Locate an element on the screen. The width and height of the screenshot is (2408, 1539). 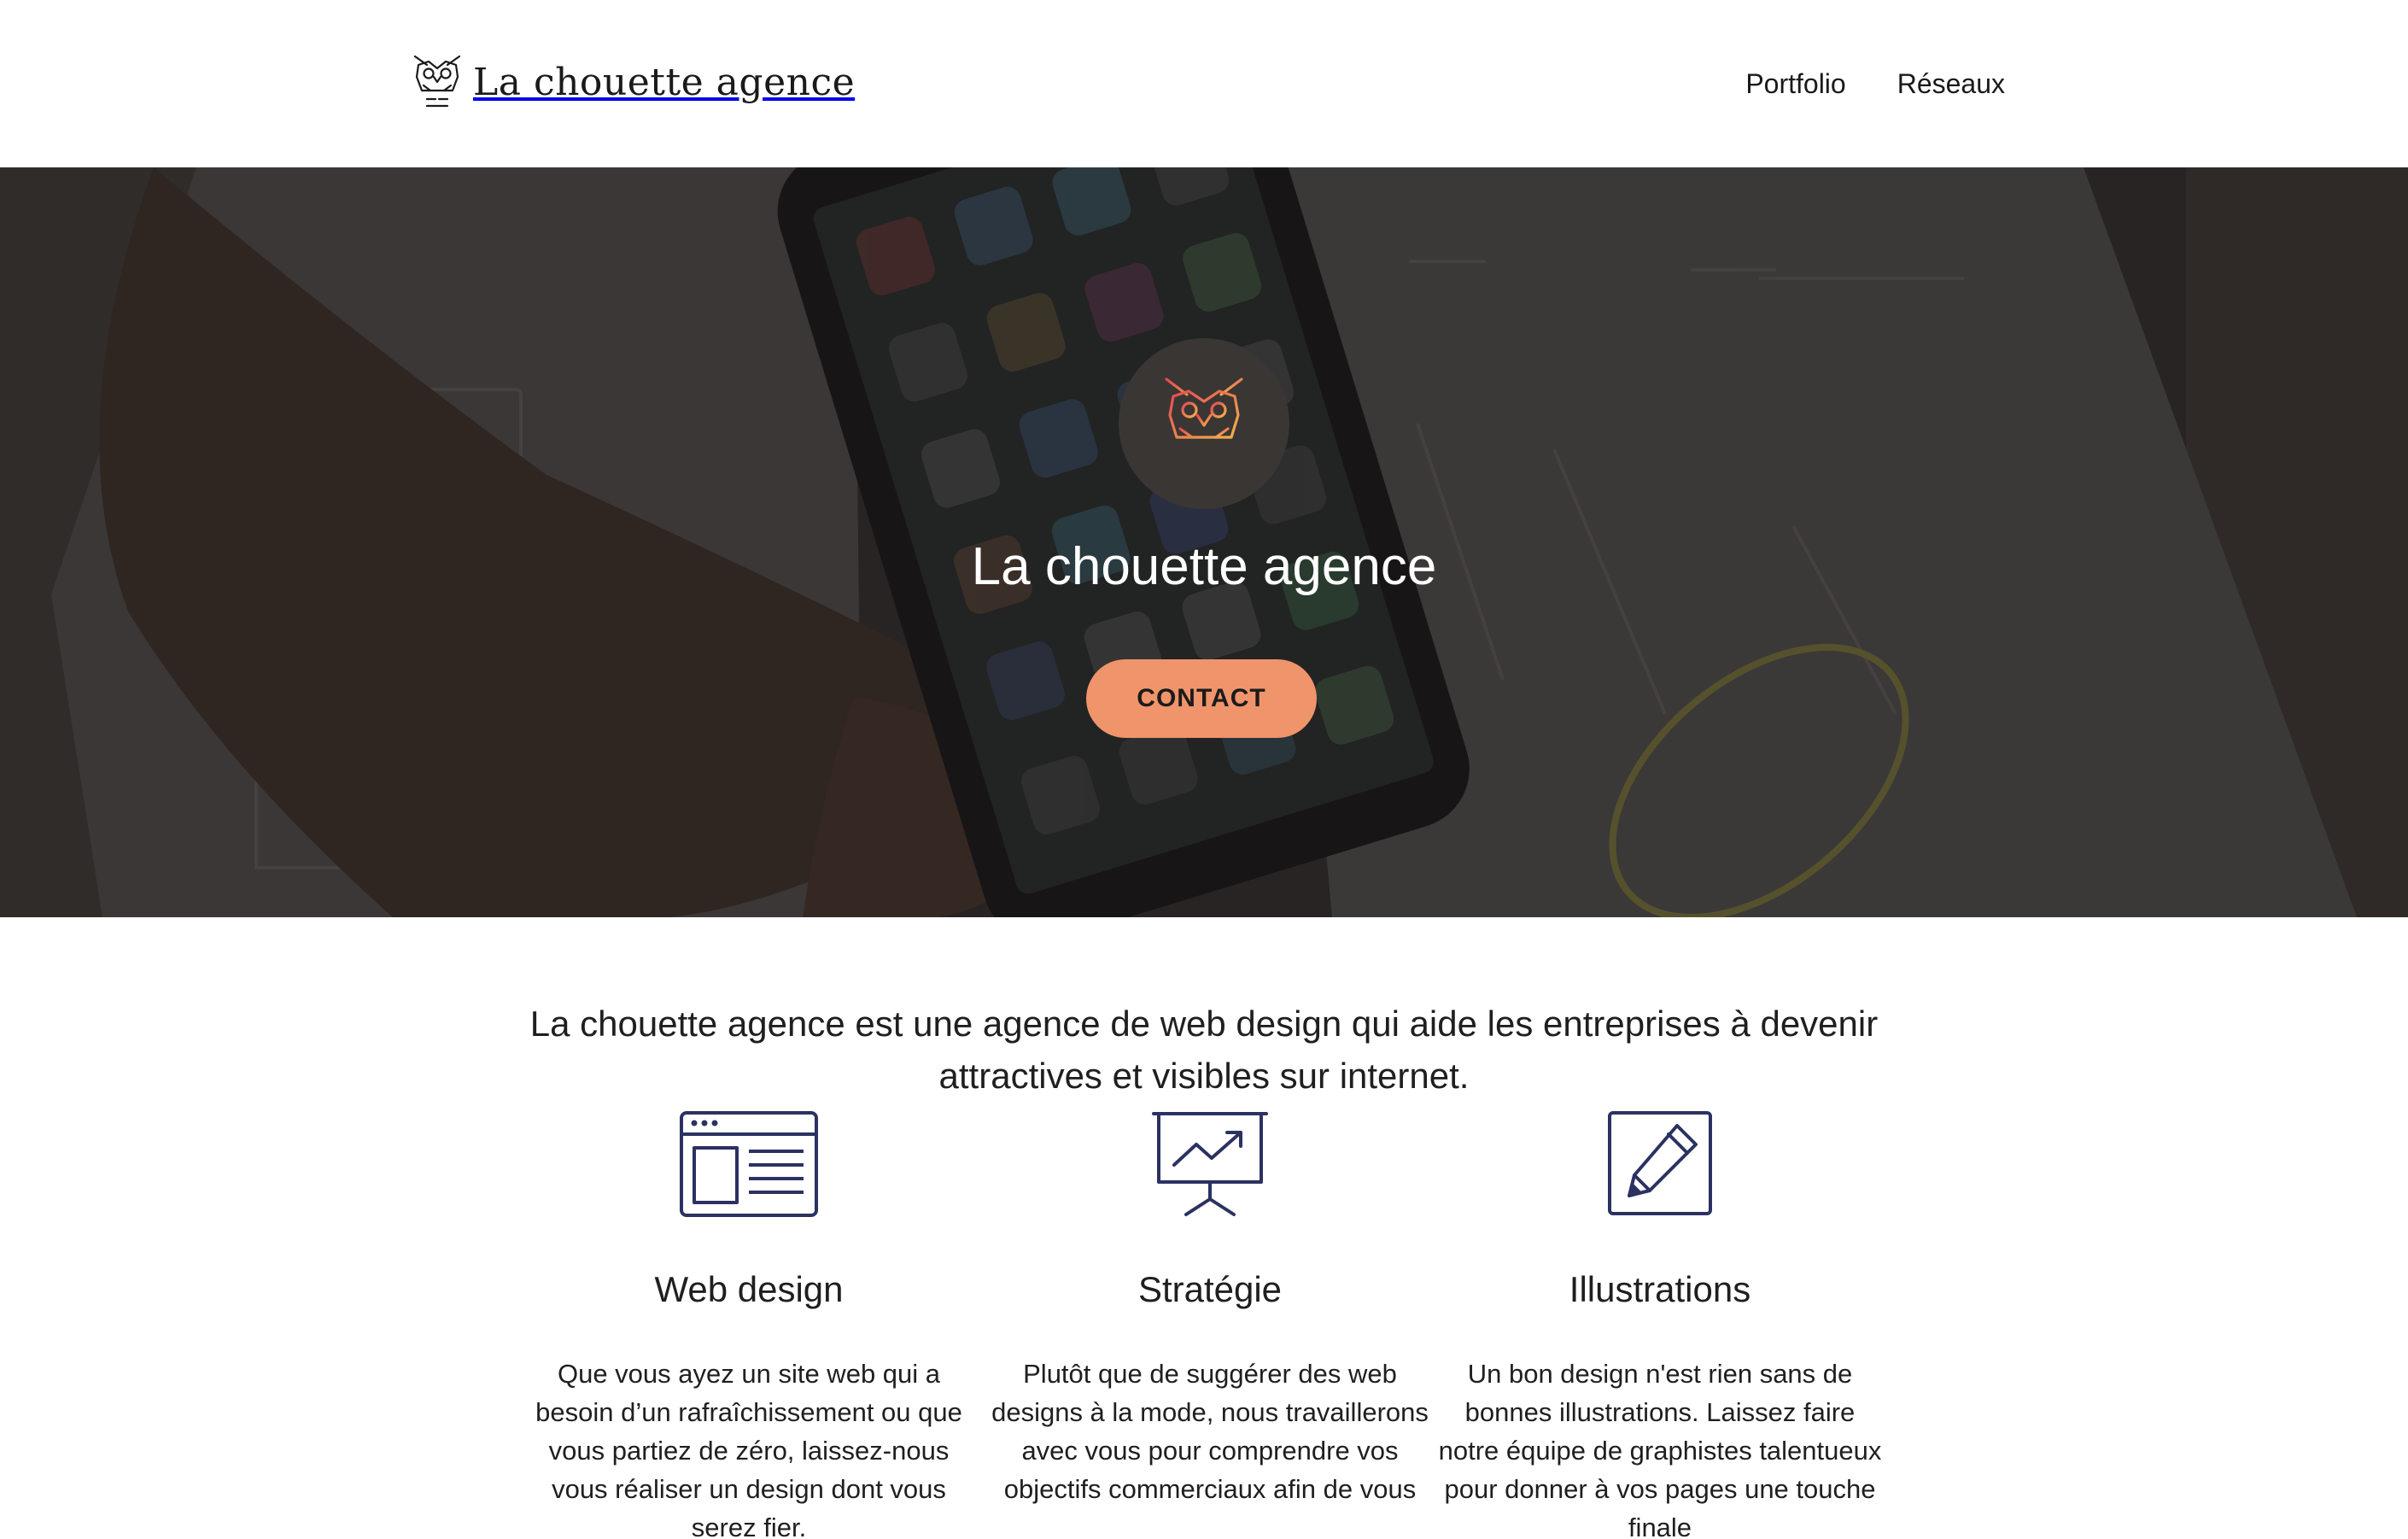
pencil-square-icon is located at coordinates (1660, 1163).